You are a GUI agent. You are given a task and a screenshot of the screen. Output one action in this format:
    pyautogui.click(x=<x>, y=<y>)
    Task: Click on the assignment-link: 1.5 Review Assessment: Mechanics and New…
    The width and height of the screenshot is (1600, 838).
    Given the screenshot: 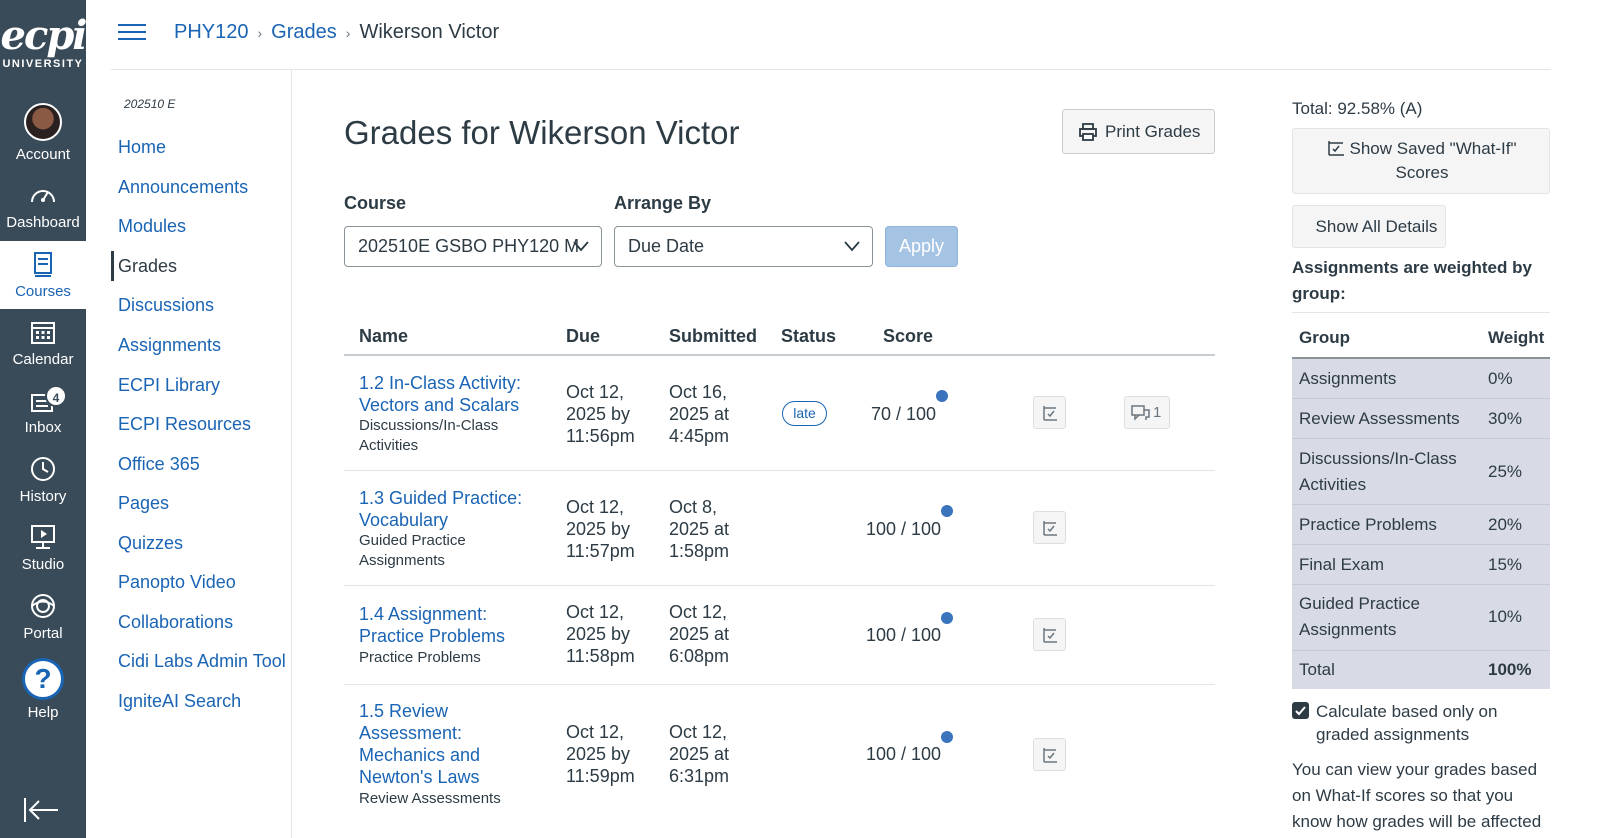 What is the action you would take?
    pyautogui.click(x=439, y=744)
    